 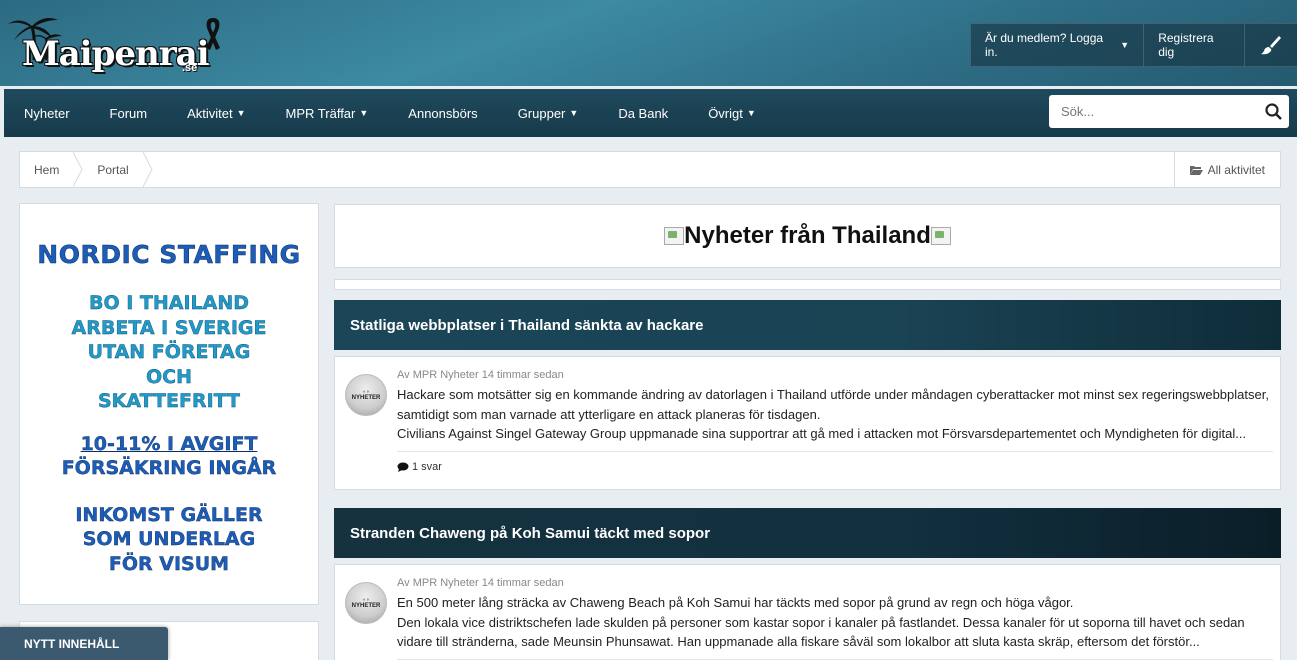 I want to click on breadcrumb-label: Hem, so click(x=47, y=169).